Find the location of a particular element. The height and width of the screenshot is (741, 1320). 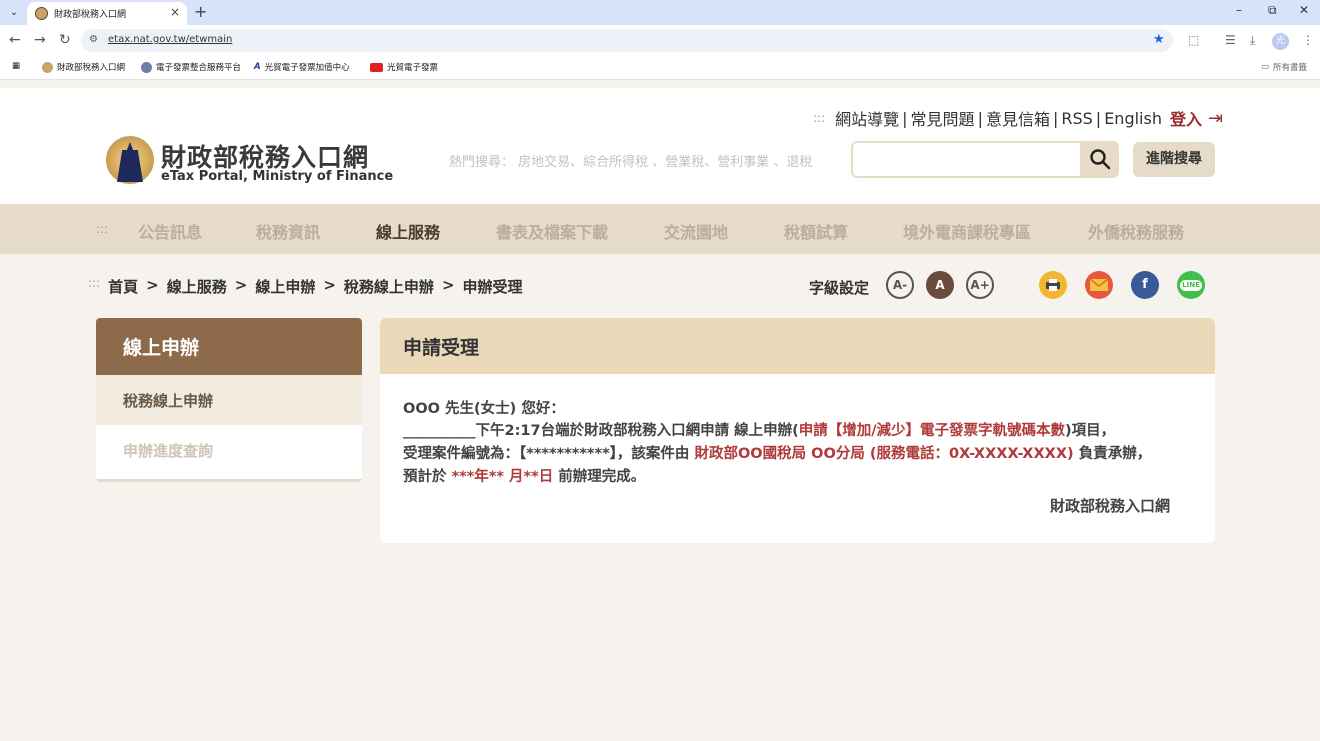

link-rss: RSS is located at coordinates (1076, 118).